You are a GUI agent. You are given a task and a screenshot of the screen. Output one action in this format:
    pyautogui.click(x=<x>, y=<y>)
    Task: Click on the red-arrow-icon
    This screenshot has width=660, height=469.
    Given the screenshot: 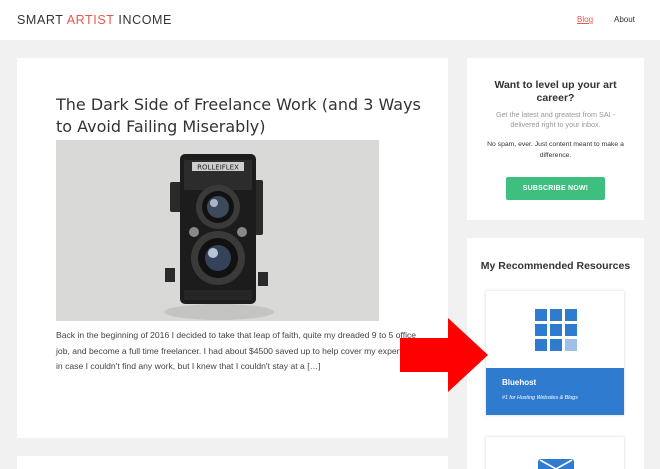 What is the action you would take?
    pyautogui.click(x=444, y=355)
    